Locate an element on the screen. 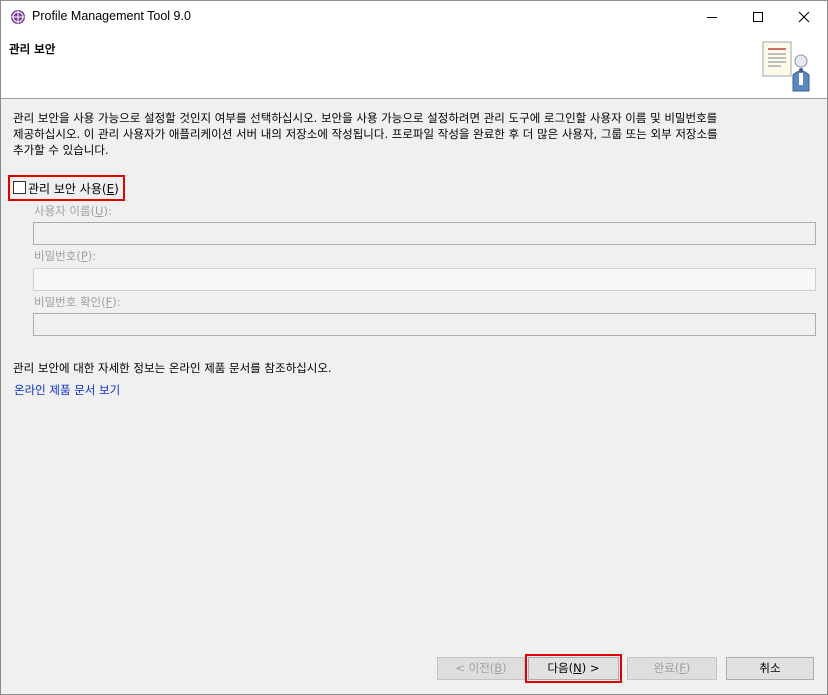  enable-admin-security-checkbox: 관리 보안 사용(E) is located at coordinates (66, 188).